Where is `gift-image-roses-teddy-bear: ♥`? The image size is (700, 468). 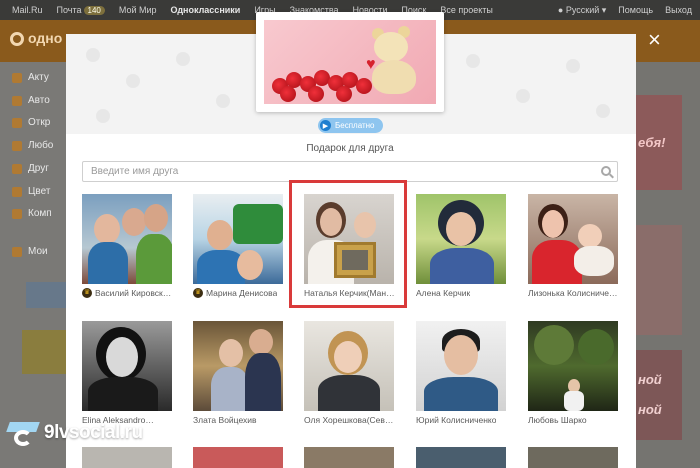 gift-image-roses-teddy-bear: ♥ is located at coordinates (350, 62).